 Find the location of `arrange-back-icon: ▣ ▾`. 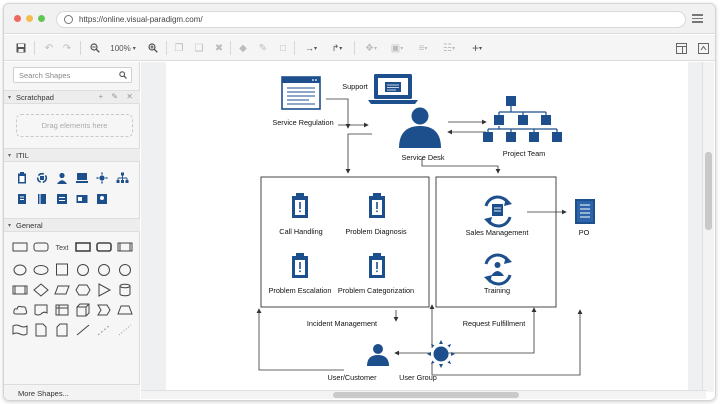

arrange-back-icon: ▣ ▾ is located at coordinates (397, 48).